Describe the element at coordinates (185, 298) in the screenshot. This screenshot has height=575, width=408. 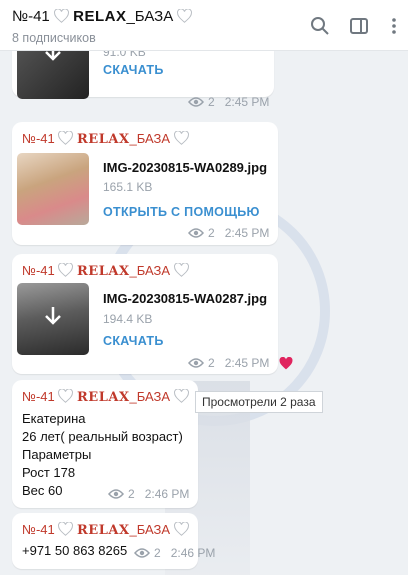
I see `file-name: IMG-20230815-WA0287.jpg` at that location.